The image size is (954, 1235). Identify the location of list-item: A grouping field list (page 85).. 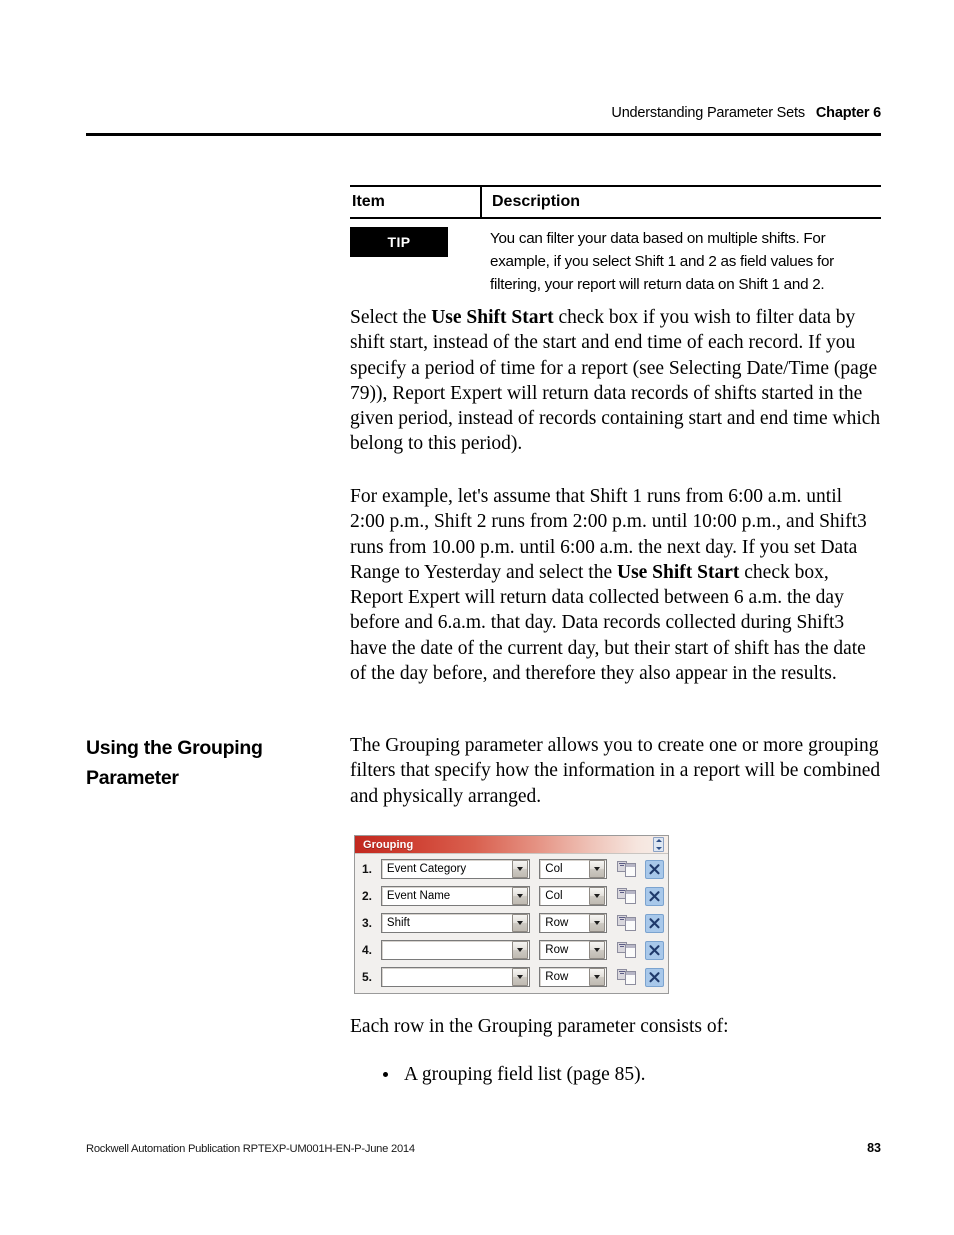
(615, 1074).